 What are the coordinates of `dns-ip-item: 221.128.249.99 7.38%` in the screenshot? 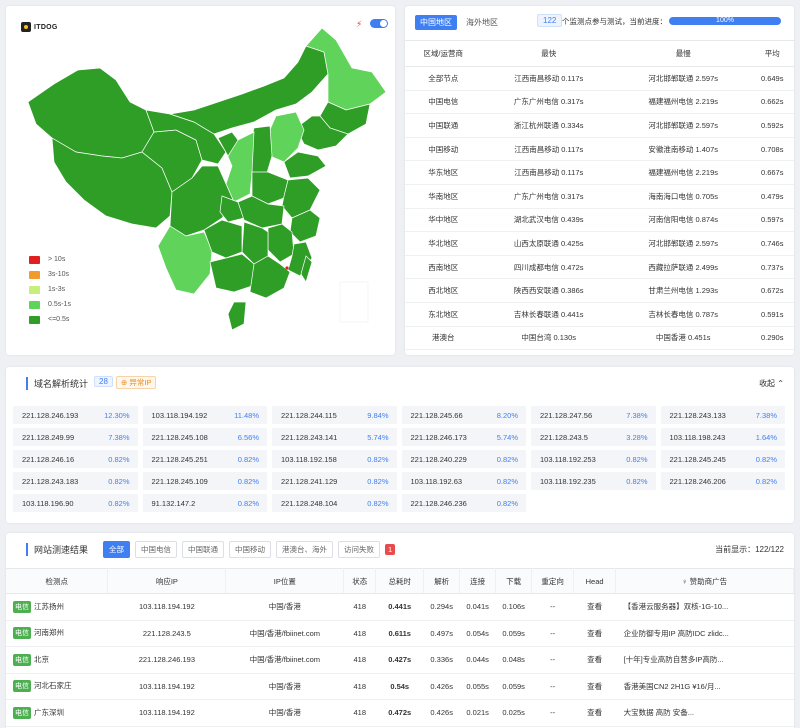 It's located at (75, 437).